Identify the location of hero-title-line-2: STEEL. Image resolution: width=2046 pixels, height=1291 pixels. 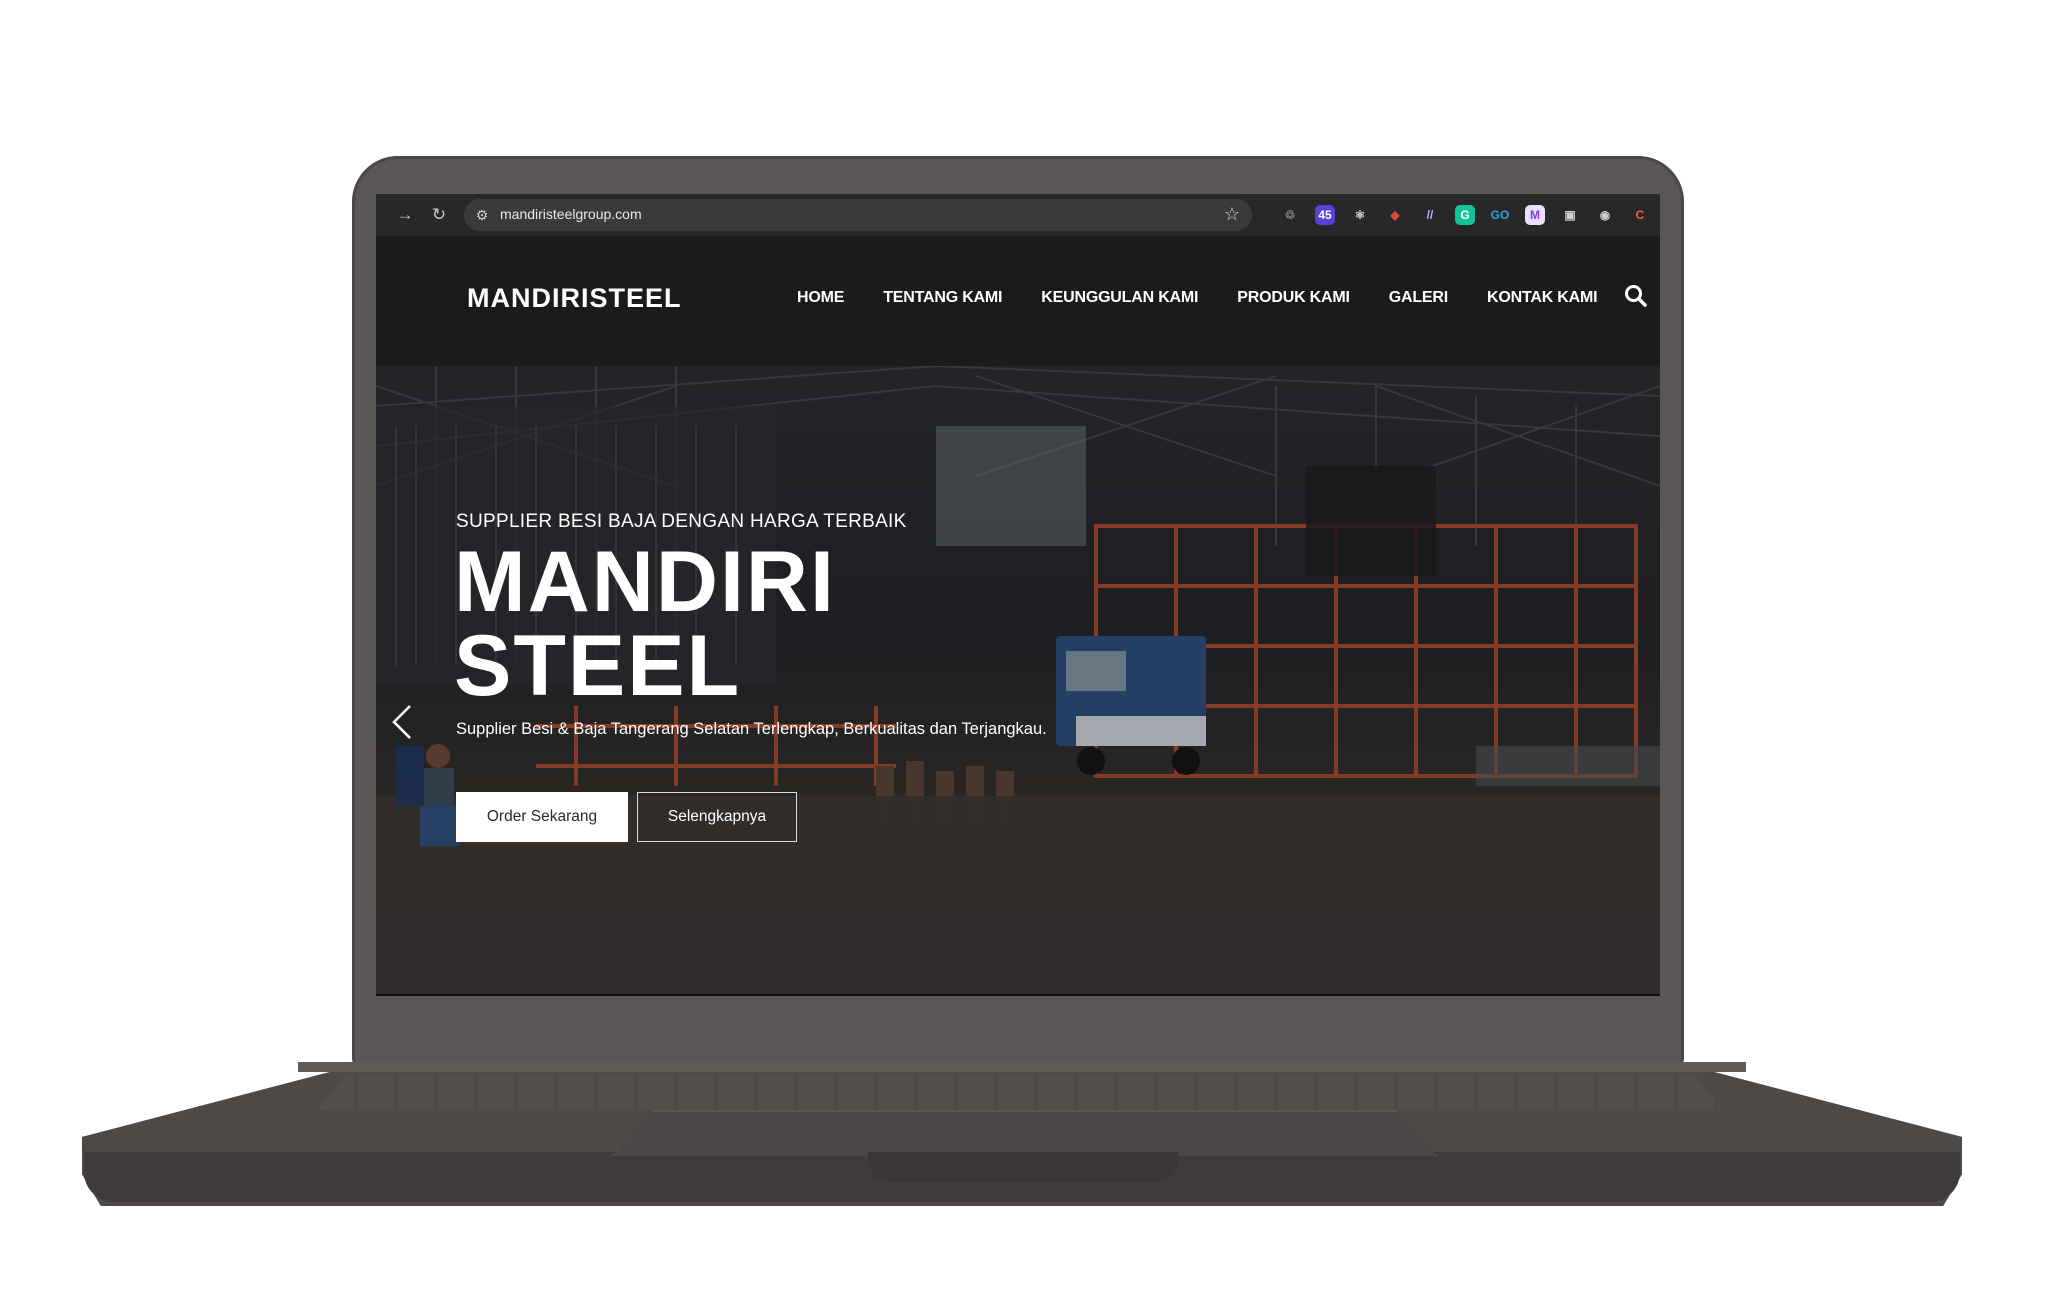
(598, 666).